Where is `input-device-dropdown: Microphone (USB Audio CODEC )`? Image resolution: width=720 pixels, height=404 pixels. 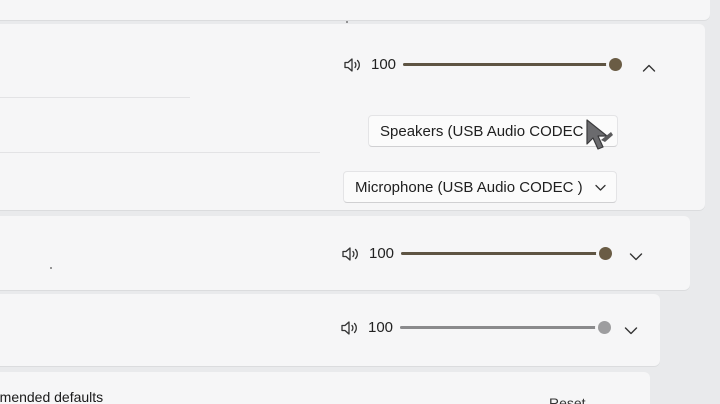 input-device-dropdown: Microphone (USB Audio CODEC ) is located at coordinates (480, 187).